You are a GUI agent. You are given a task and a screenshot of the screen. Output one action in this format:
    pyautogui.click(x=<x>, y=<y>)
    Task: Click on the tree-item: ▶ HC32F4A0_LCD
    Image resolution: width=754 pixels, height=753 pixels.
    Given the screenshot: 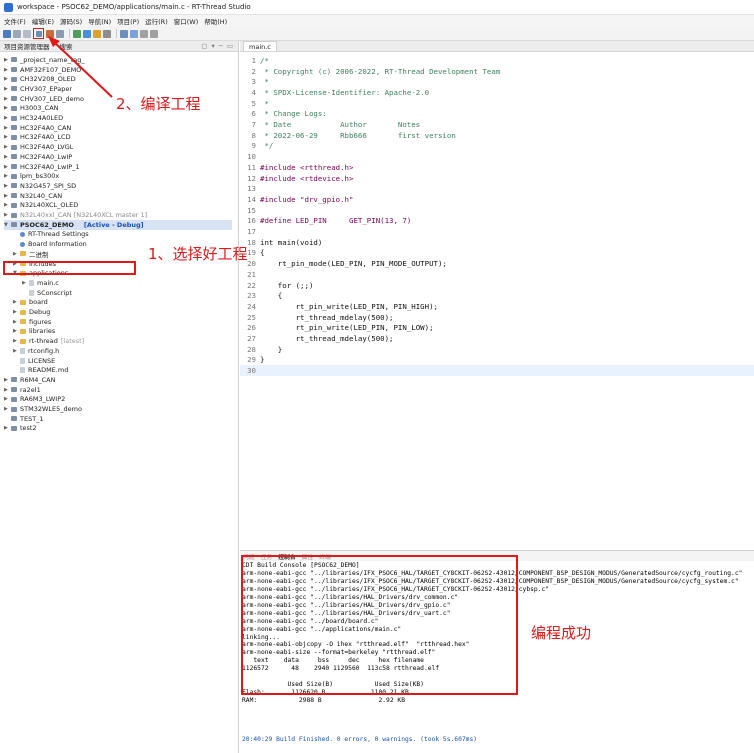 What is the action you would take?
    pyautogui.click(x=118, y=138)
    